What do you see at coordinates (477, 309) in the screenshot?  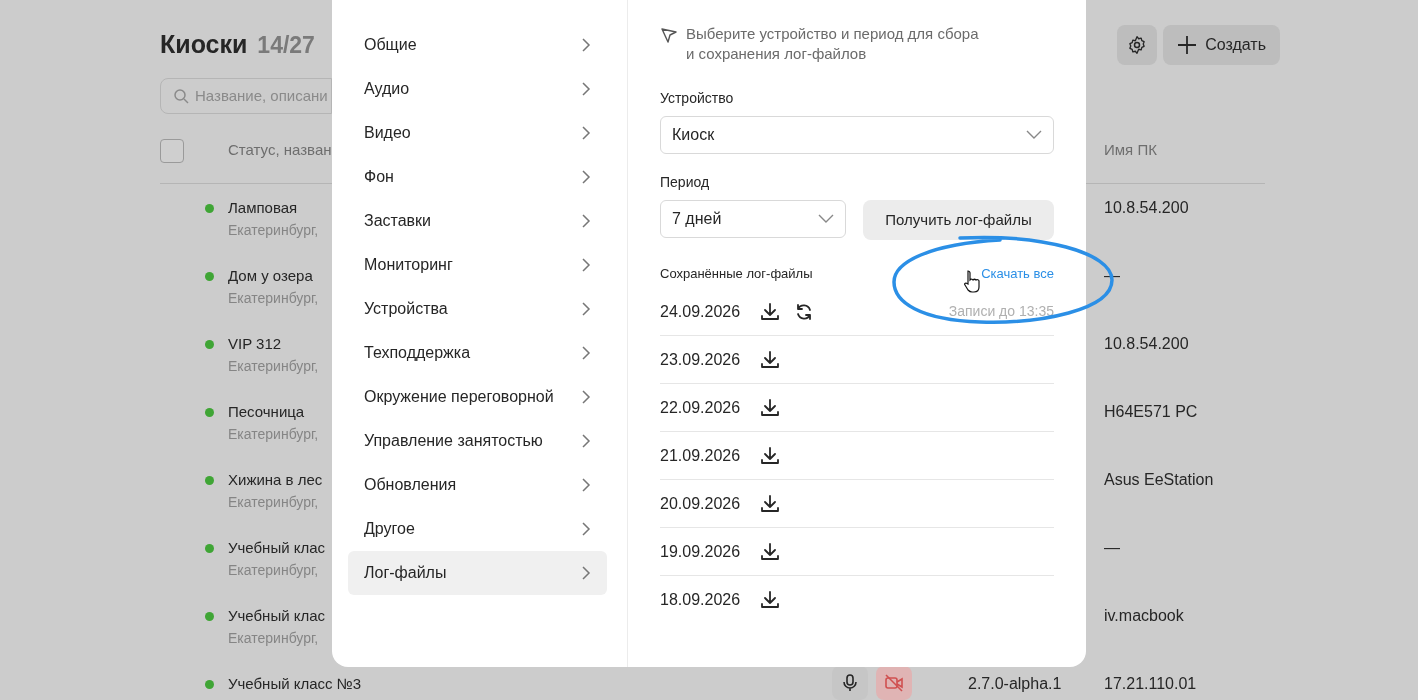 I see `settings-nav-item: Устройства` at bounding box center [477, 309].